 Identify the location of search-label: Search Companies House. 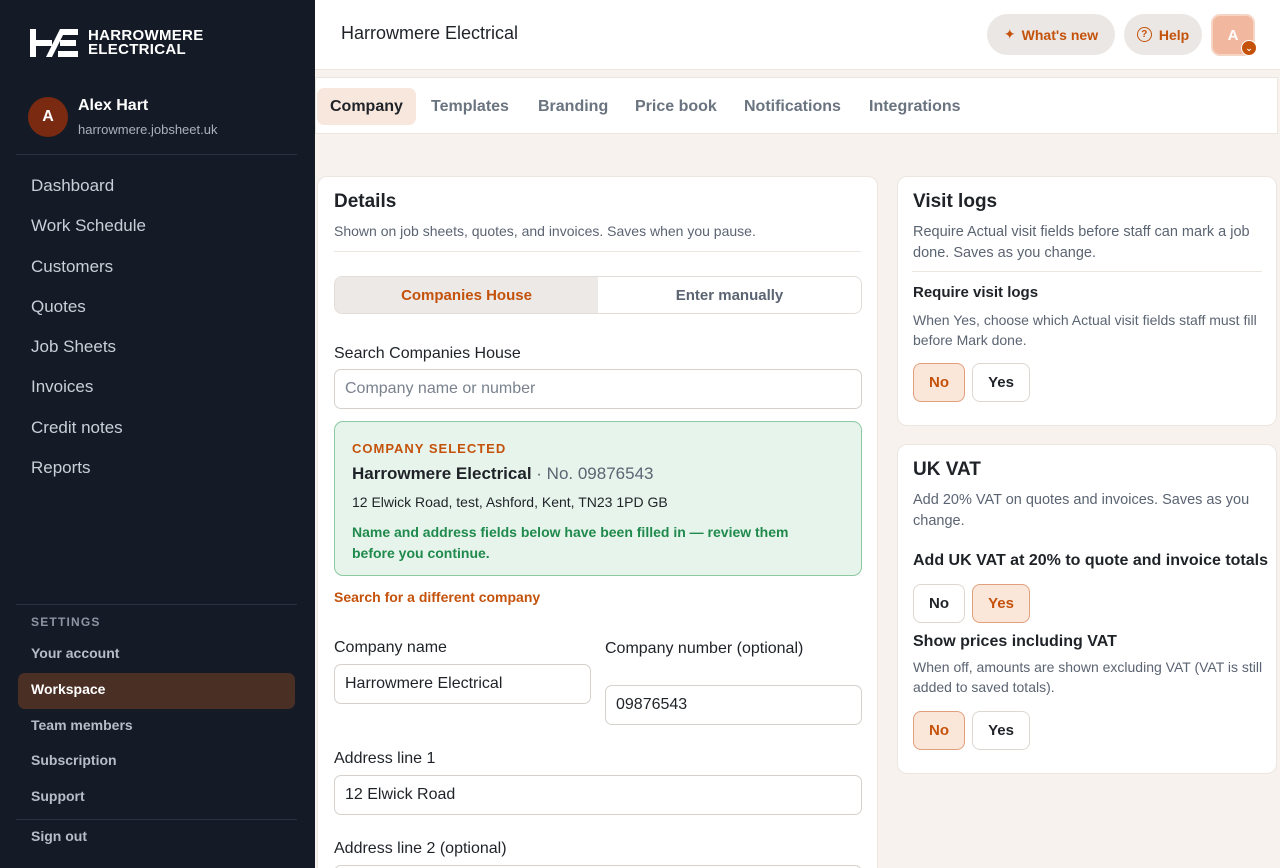
(427, 353).